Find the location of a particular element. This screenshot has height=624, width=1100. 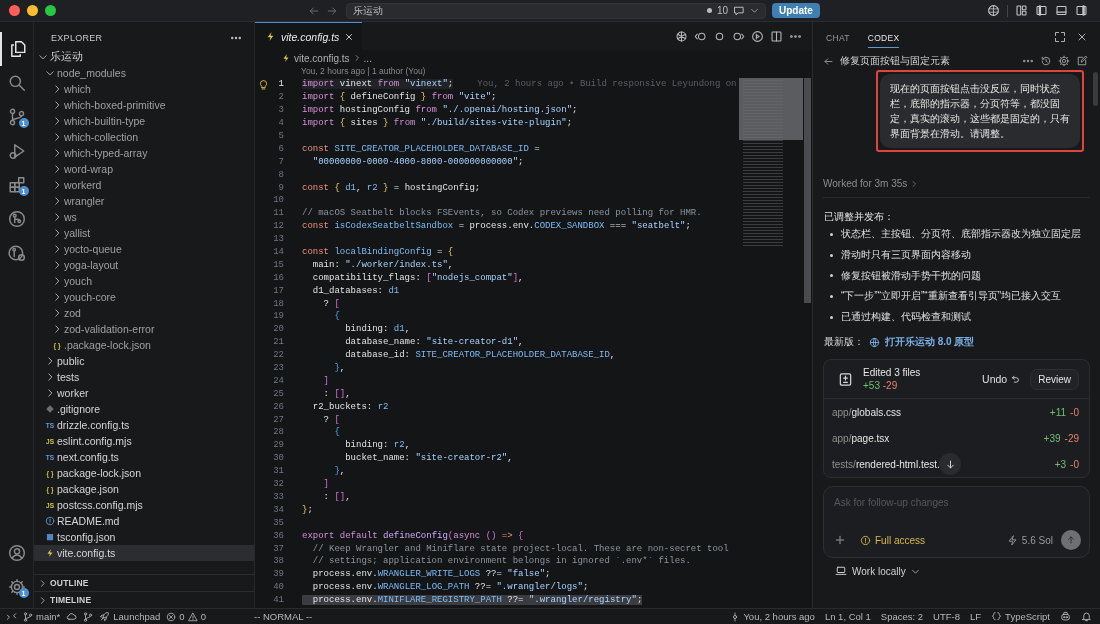

folder-row: wrangler is located at coordinates (144, 201).